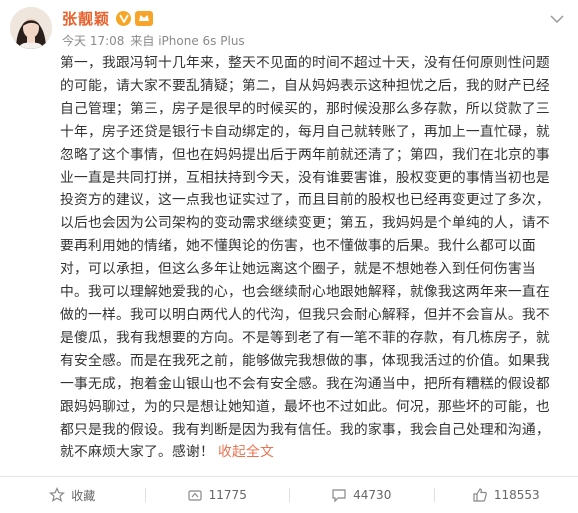 This screenshot has height=513, width=578. Describe the element at coordinates (187, 41) in the screenshot. I see `post-source: 来自 iPhone 6s Plus` at that location.